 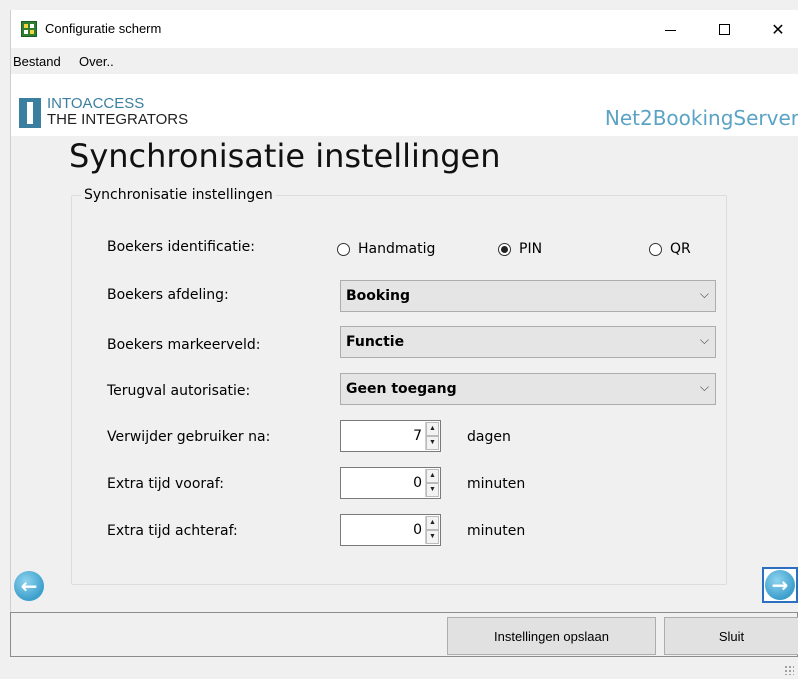 I want to click on department-combobox: Booking ⌵, so click(x=528, y=296).